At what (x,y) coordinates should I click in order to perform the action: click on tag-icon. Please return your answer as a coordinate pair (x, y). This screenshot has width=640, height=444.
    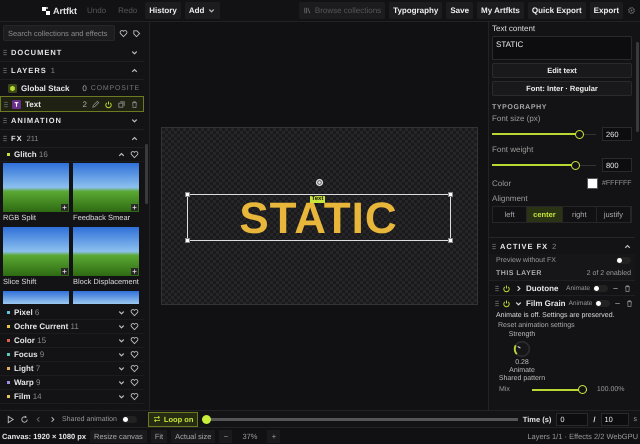
    Looking at the image, I should click on (136, 33).